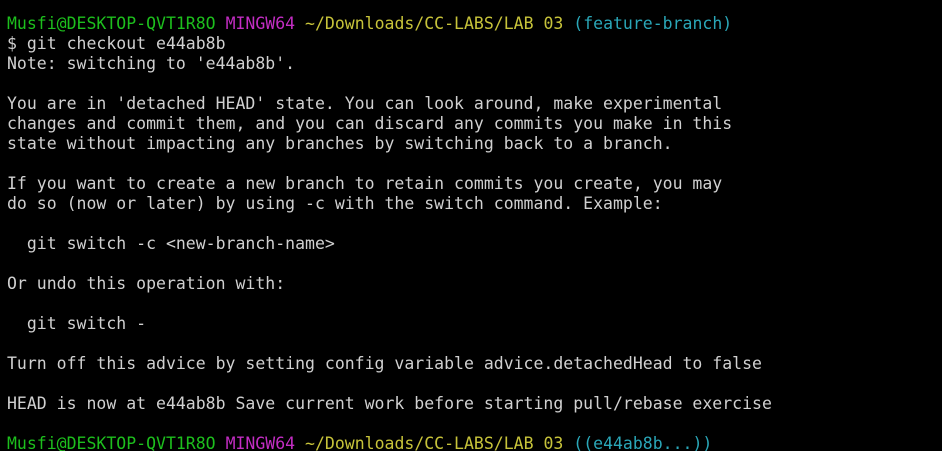 Image resolution: width=942 pixels, height=451 pixels. Describe the element at coordinates (643, 442) in the screenshot. I see `prompt-branch: ((e44ab8b...))` at that location.